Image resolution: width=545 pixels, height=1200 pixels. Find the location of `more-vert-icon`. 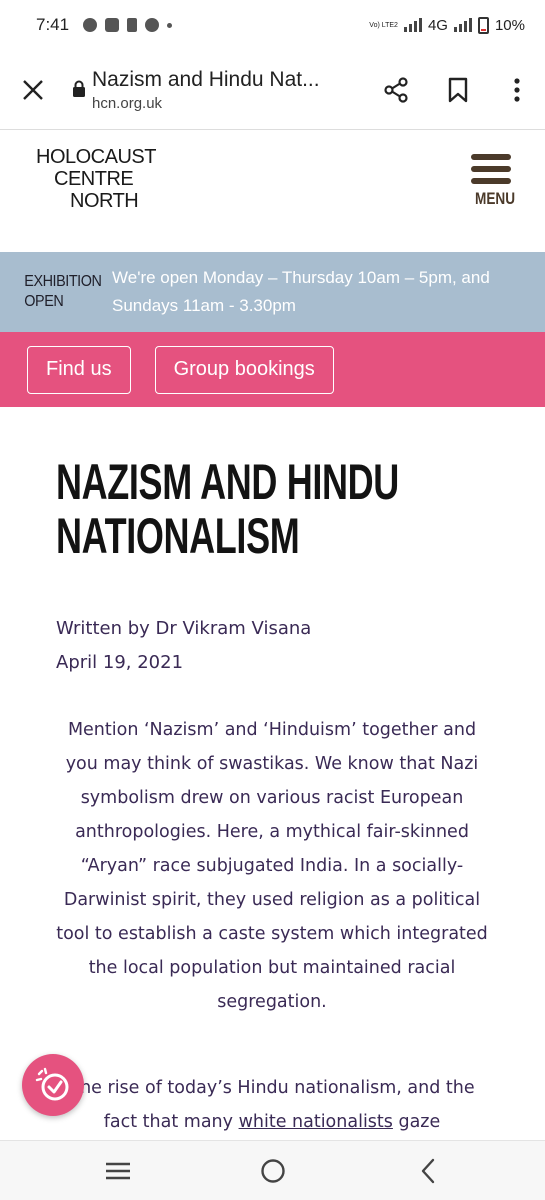

more-vert-icon is located at coordinates (517, 89).